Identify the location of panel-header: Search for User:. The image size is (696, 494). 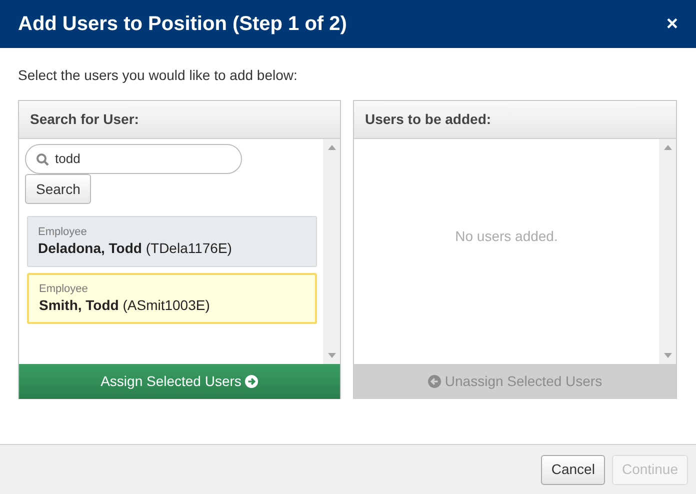
(179, 120).